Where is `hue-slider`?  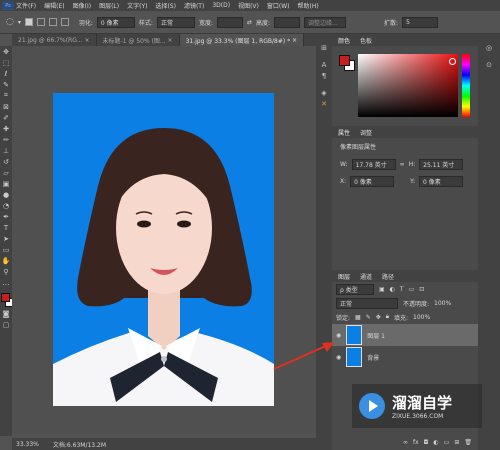
hue-slider is located at coordinates (466, 85).